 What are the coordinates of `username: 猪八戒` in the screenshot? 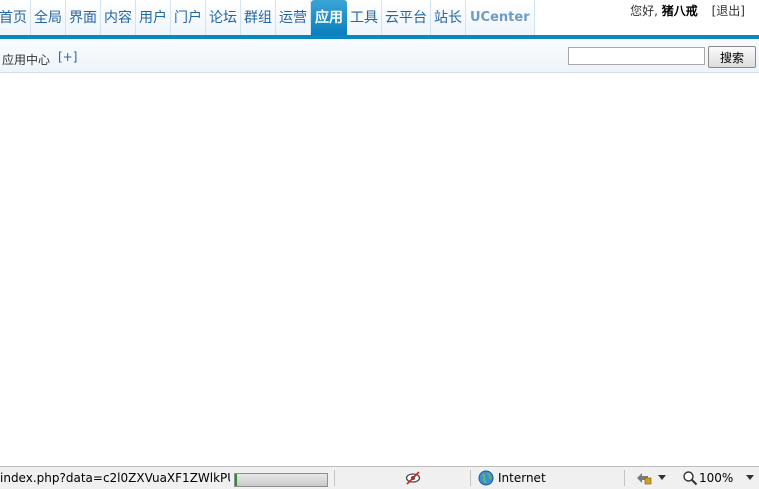 It's located at (679, 11).